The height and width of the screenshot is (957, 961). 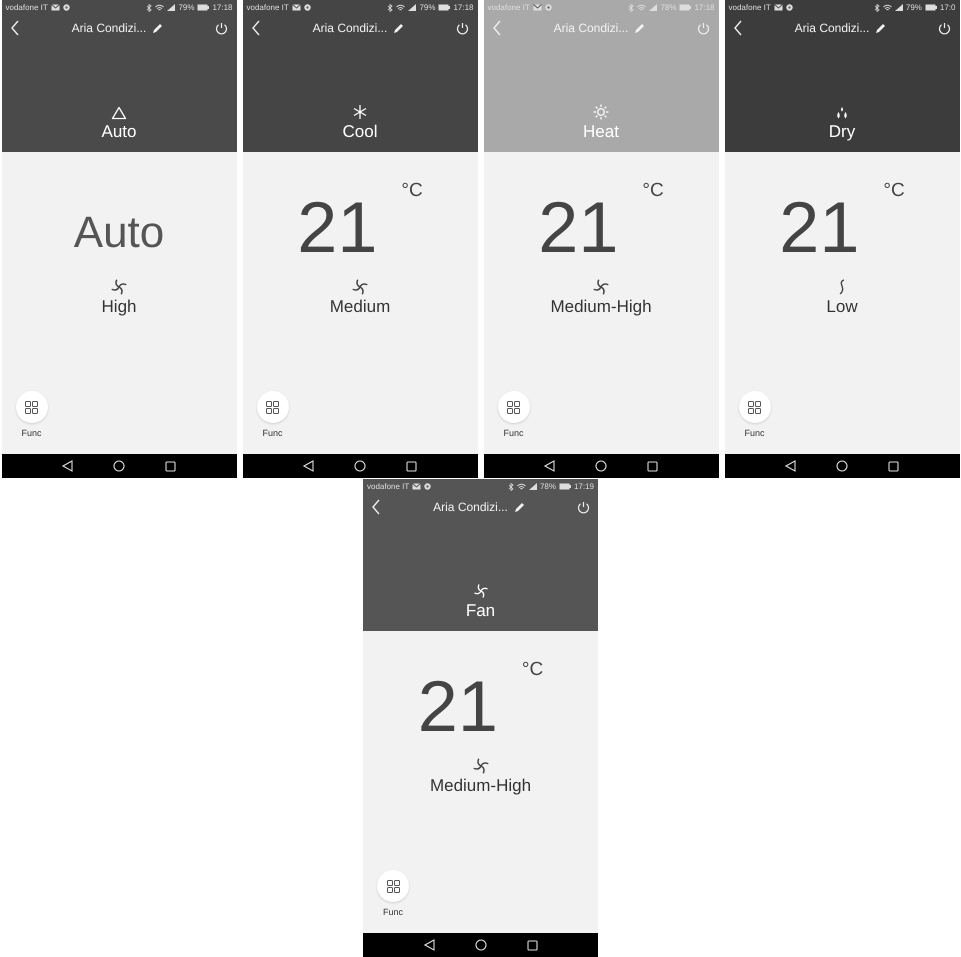 I want to click on mode-label: Cool, so click(x=360, y=132).